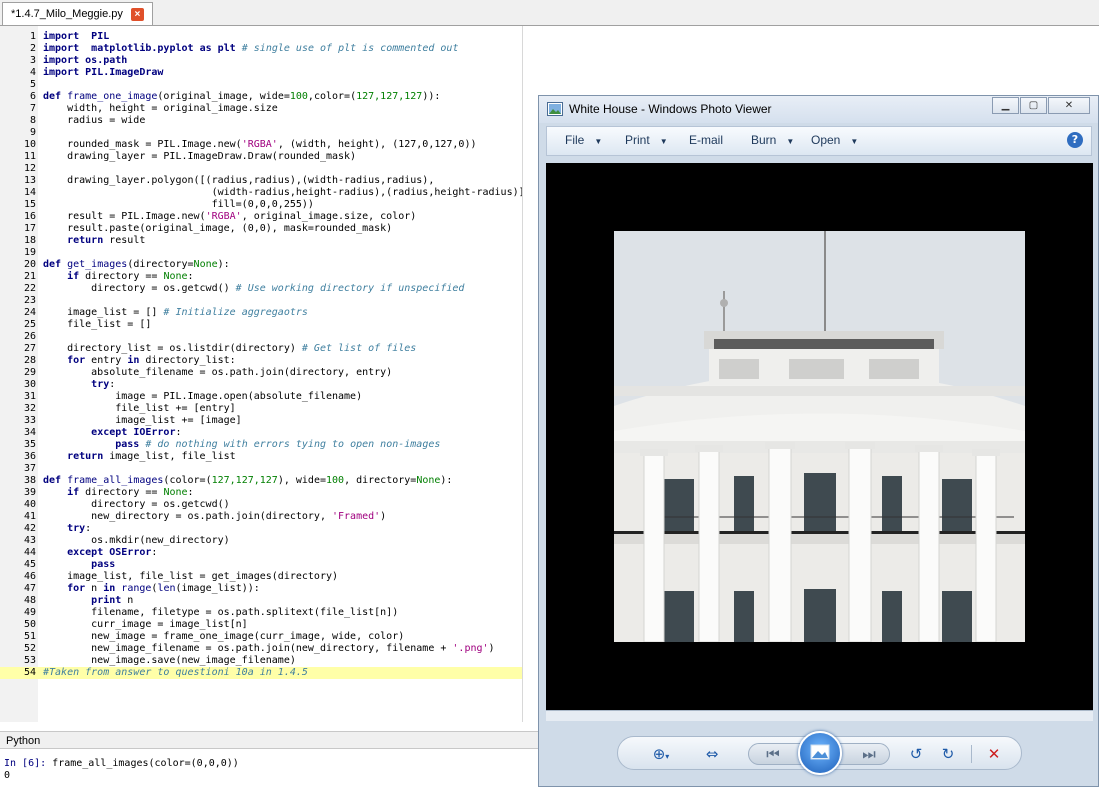 This screenshot has width=1099, height=787. Describe the element at coordinates (261, 169) in the screenshot. I see `code-line: 12` at that location.